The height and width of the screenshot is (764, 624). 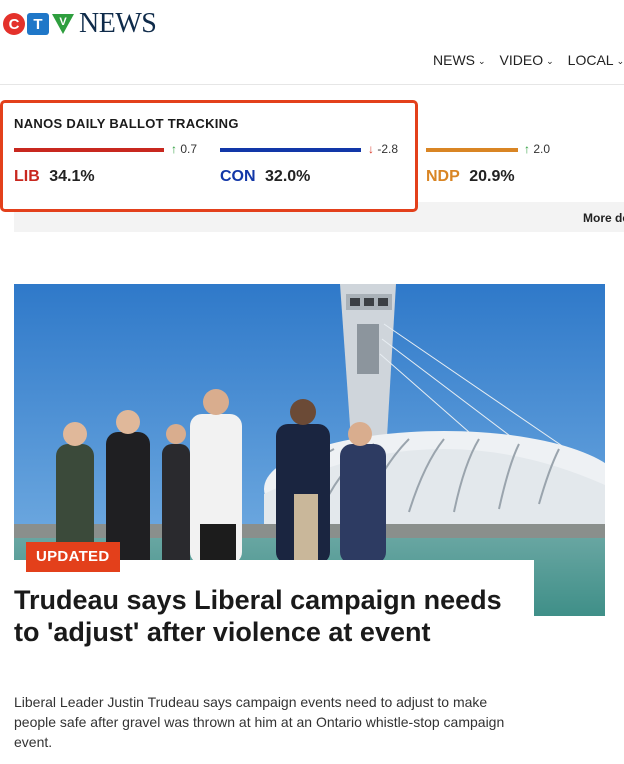 I want to click on logo-t-square: T, so click(x=38, y=24).